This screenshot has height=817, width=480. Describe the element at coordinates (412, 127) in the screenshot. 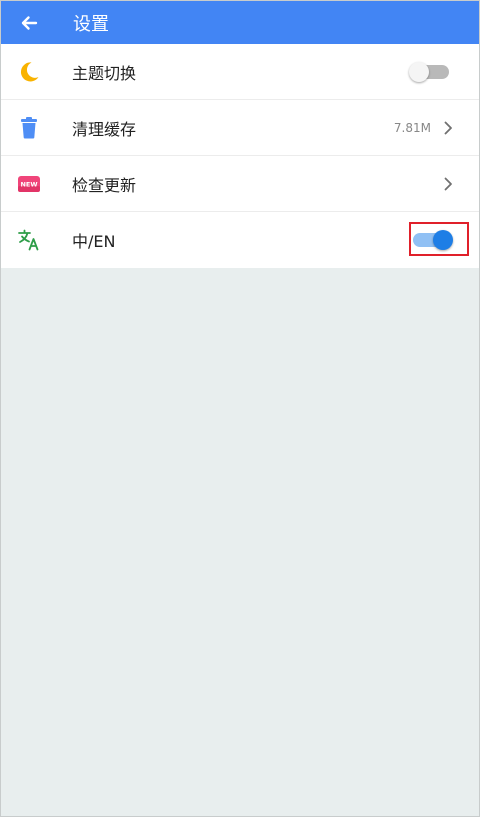

I see `cache-size-value: 7.81M` at that location.